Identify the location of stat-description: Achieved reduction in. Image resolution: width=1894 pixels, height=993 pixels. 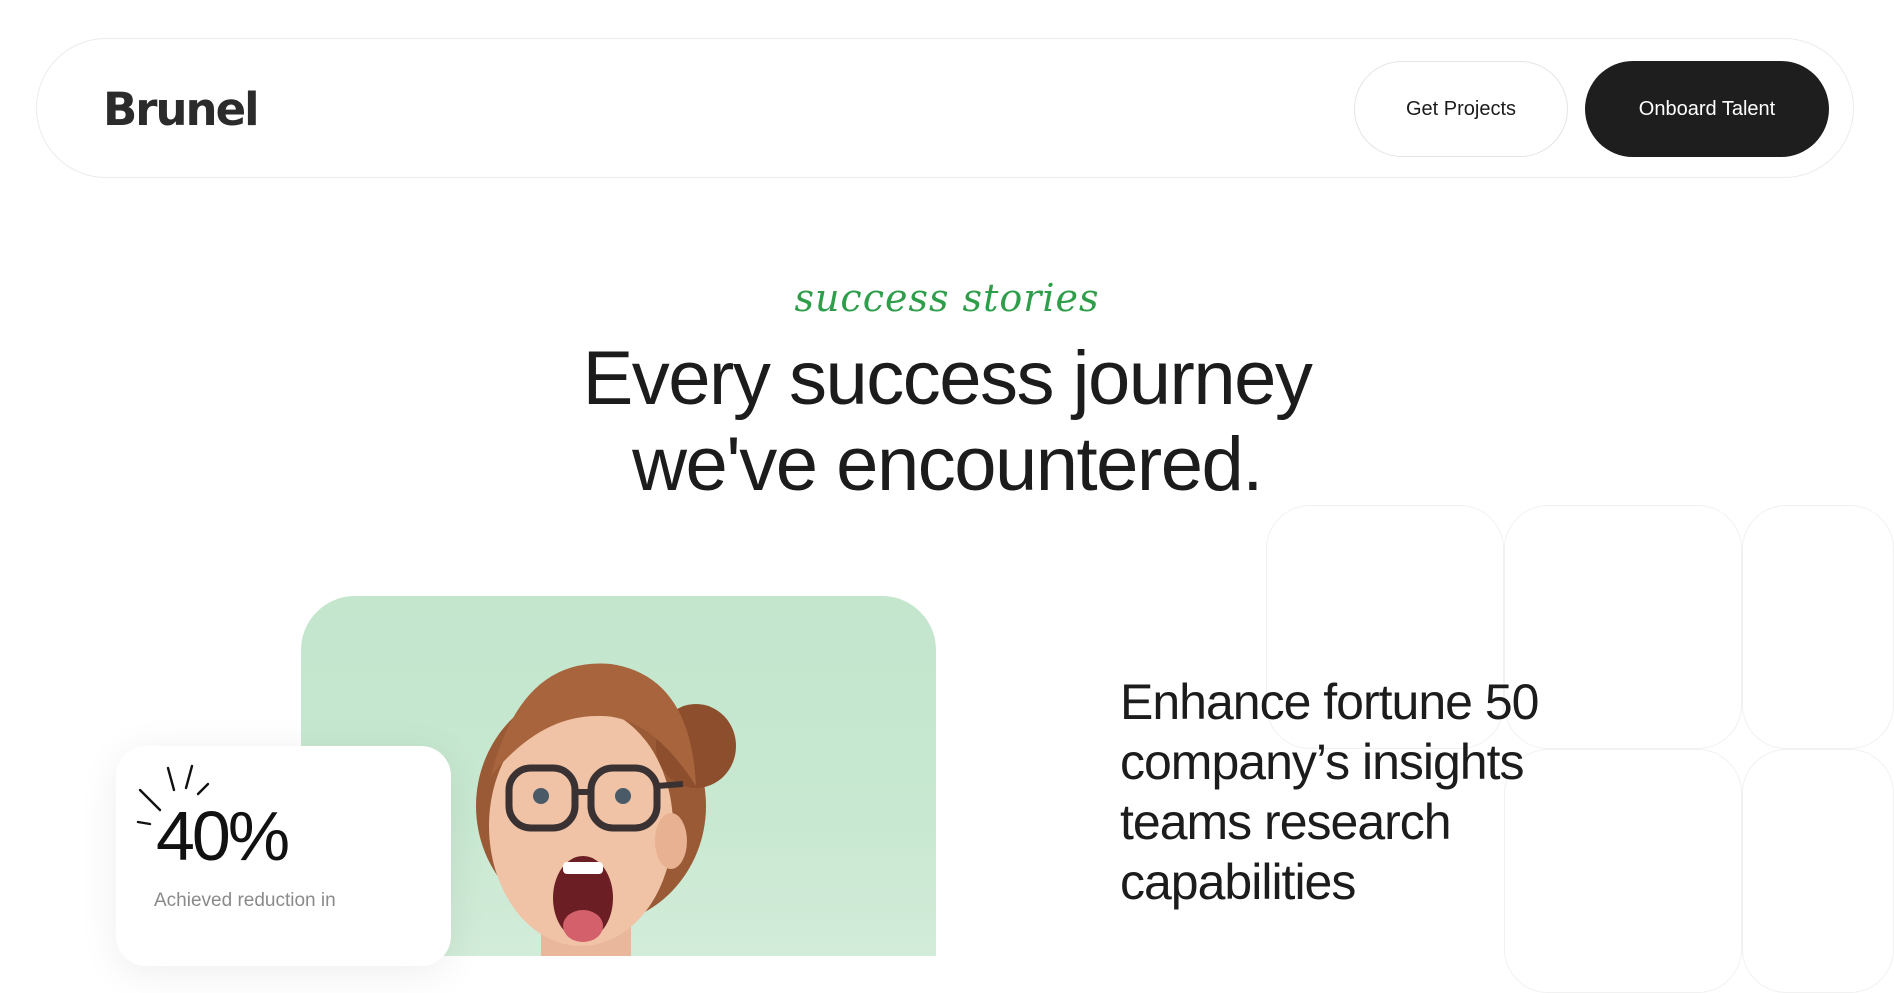
(245, 900).